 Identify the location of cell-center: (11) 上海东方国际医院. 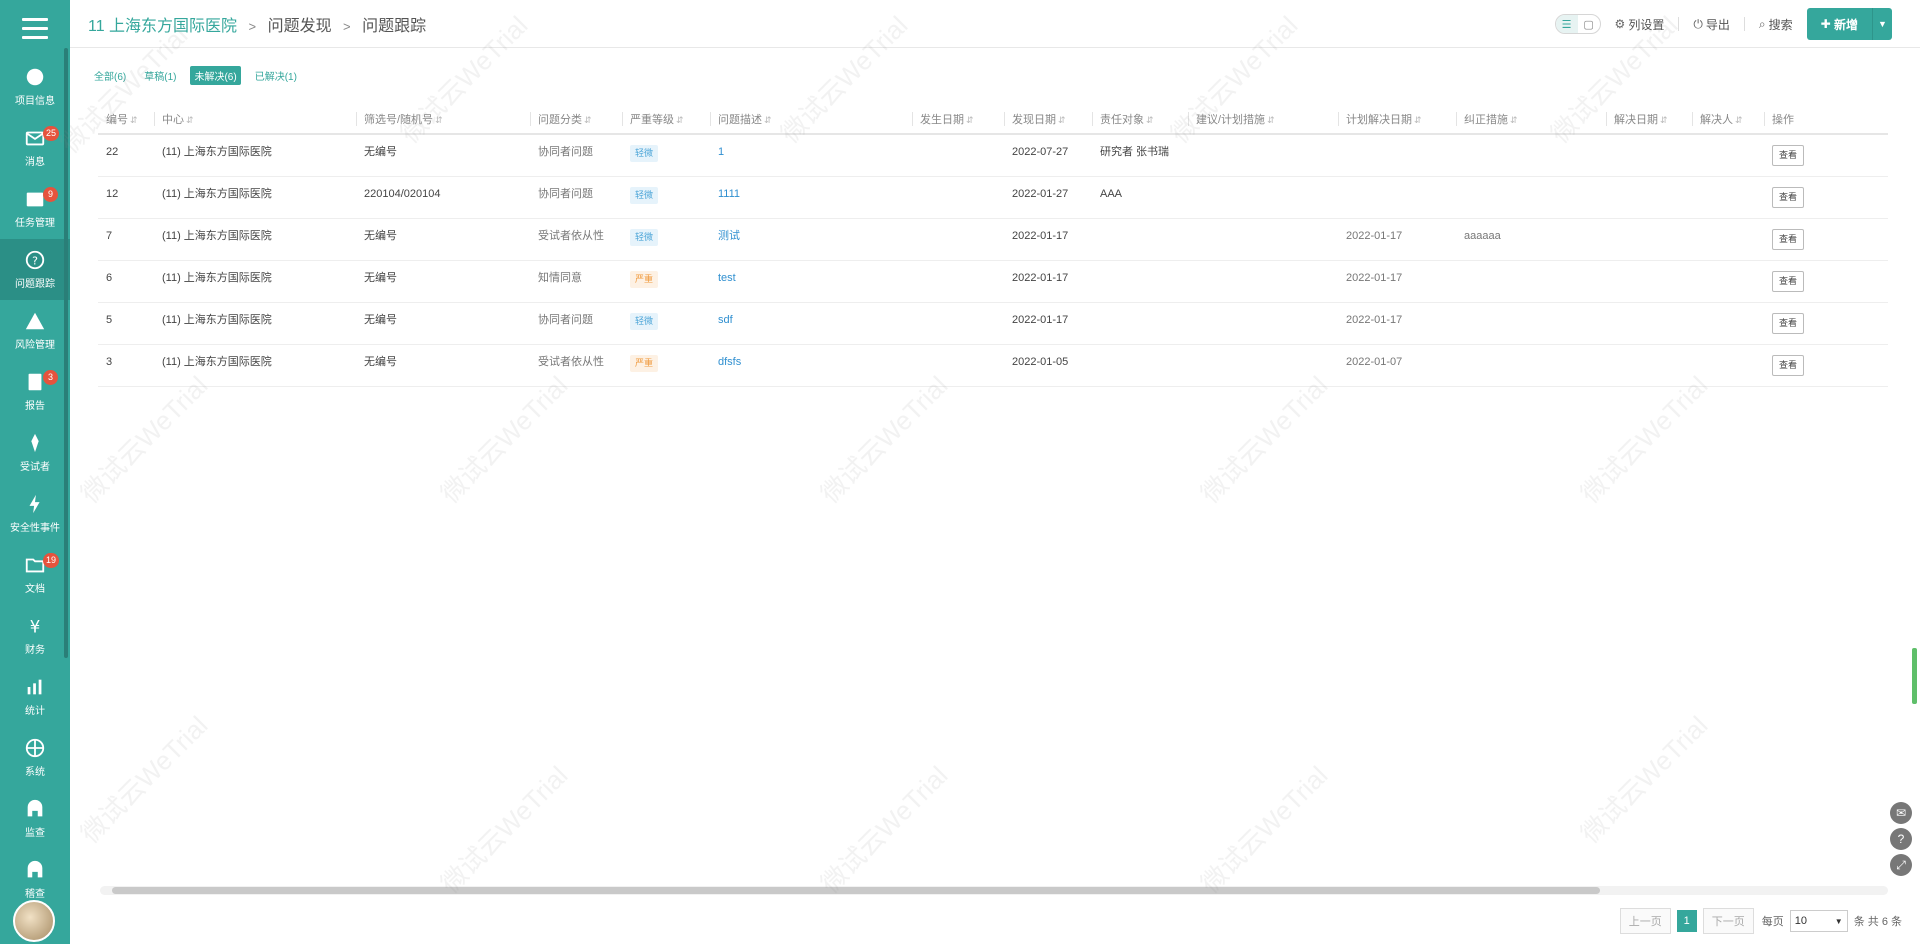
(255, 281).